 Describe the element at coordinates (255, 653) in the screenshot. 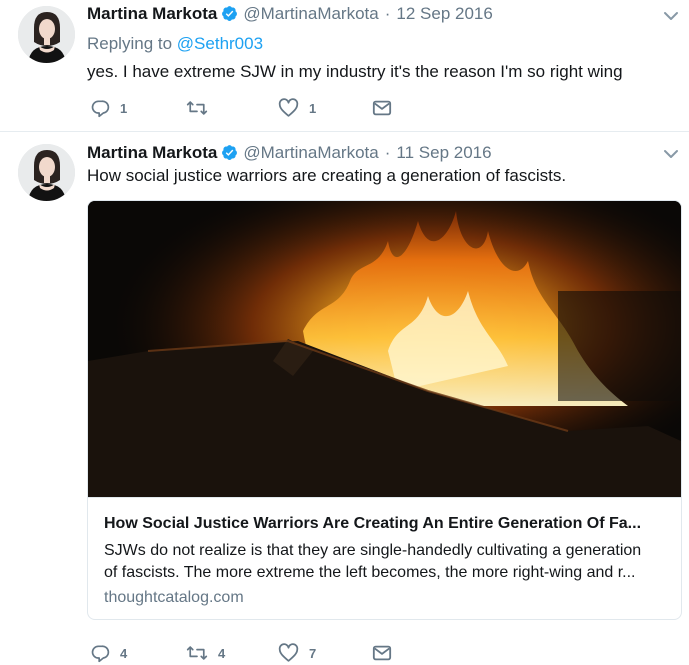

I see `tweet-actions: 4 4 7` at that location.